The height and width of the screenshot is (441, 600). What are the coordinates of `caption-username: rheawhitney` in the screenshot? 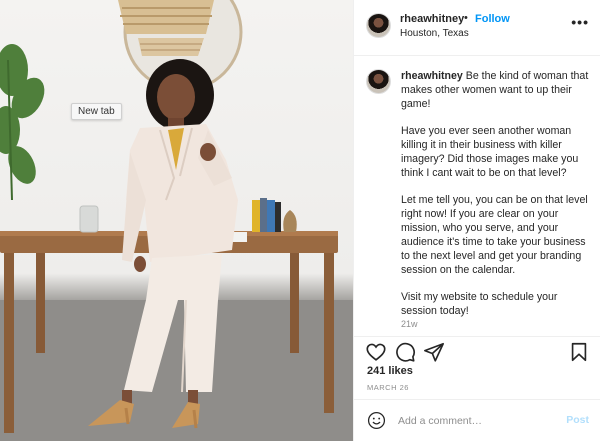 It's located at (432, 76).